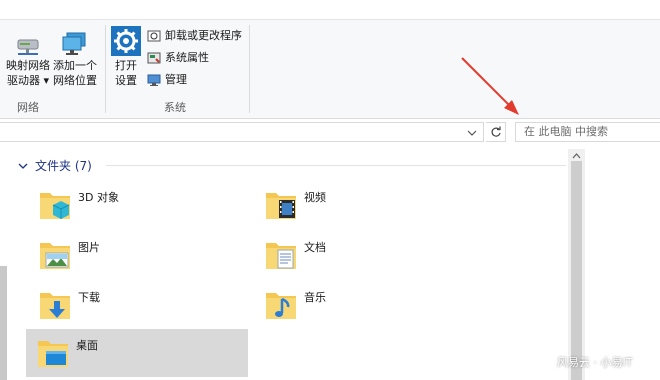 The height and width of the screenshot is (380, 660). I want to click on system-properties-label: 系统属性, so click(187, 57).